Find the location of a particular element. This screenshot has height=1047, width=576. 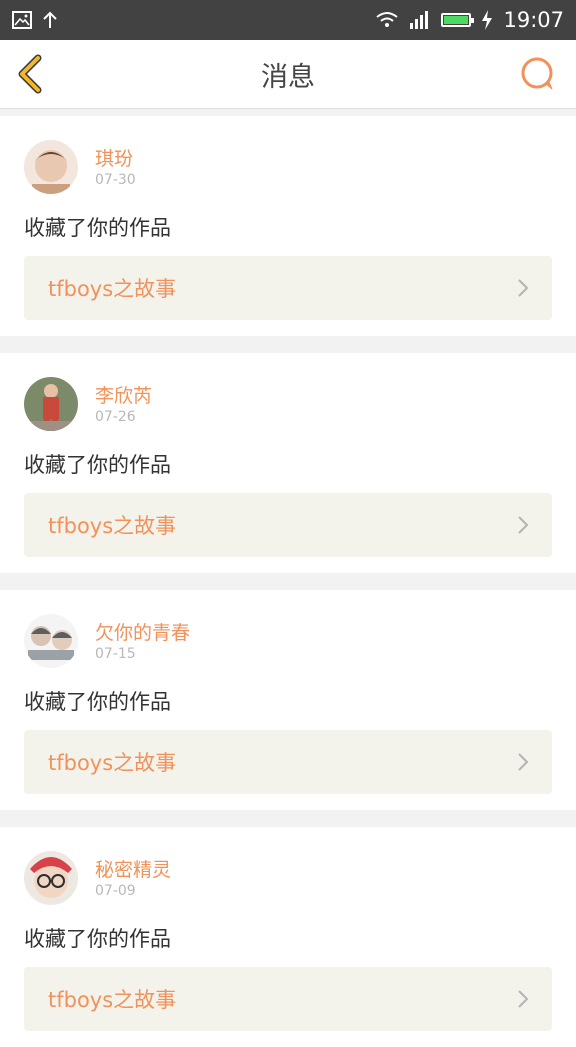

message-date: 07-09 is located at coordinates (115, 891).